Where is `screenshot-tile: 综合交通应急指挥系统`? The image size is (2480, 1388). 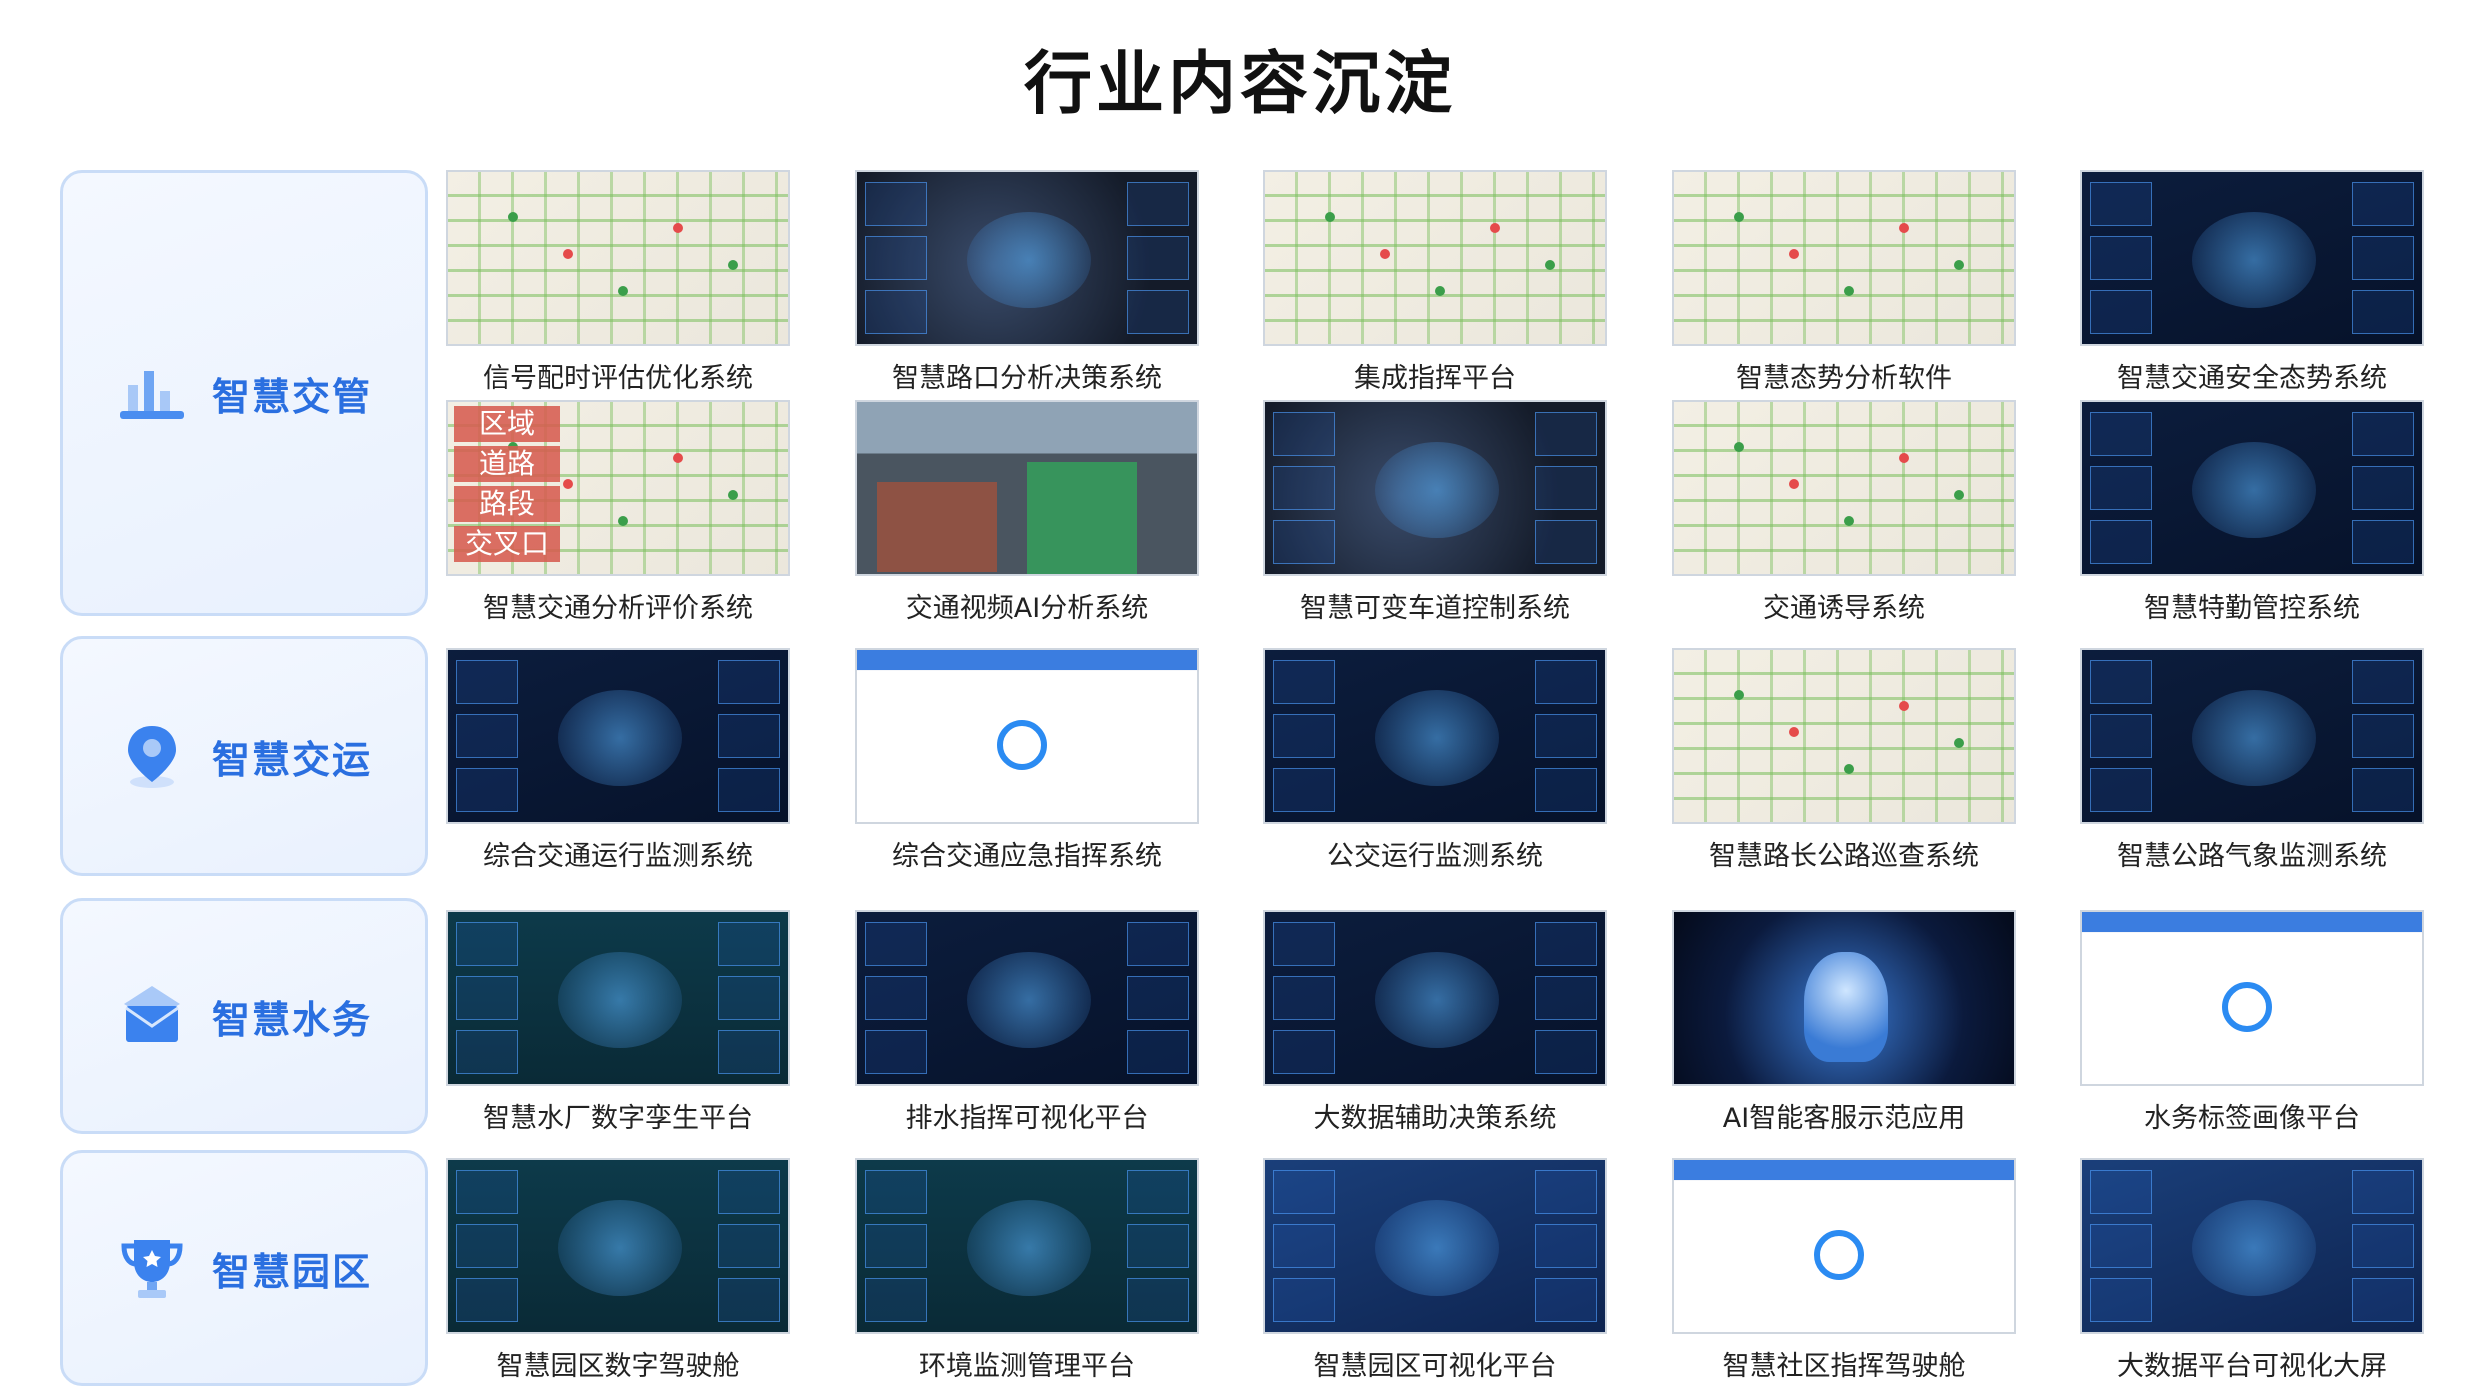 screenshot-tile: 综合交通应急指挥系统 is located at coordinates (1027, 760).